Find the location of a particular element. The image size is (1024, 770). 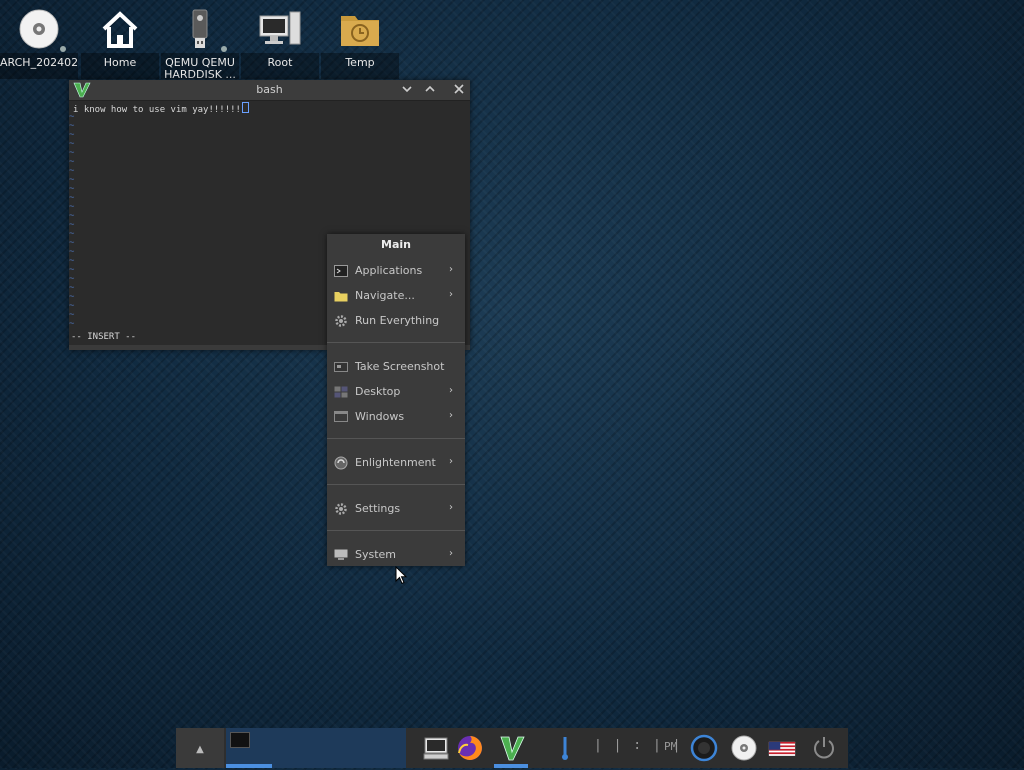

menu-item-label: Run Everything is located at coordinates (397, 320).